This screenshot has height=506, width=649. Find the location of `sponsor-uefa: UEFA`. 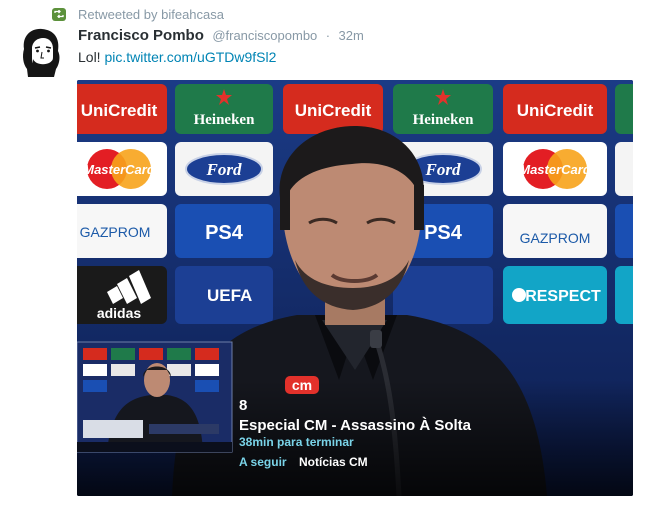

sponsor-uefa: UEFA is located at coordinates (224, 295).